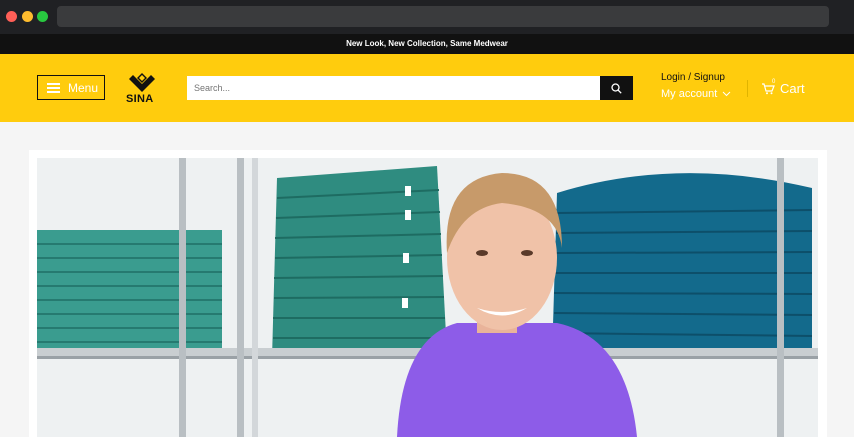 The width and height of the screenshot is (854, 437). I want to click on cart-count: 0, so click(774, 81).